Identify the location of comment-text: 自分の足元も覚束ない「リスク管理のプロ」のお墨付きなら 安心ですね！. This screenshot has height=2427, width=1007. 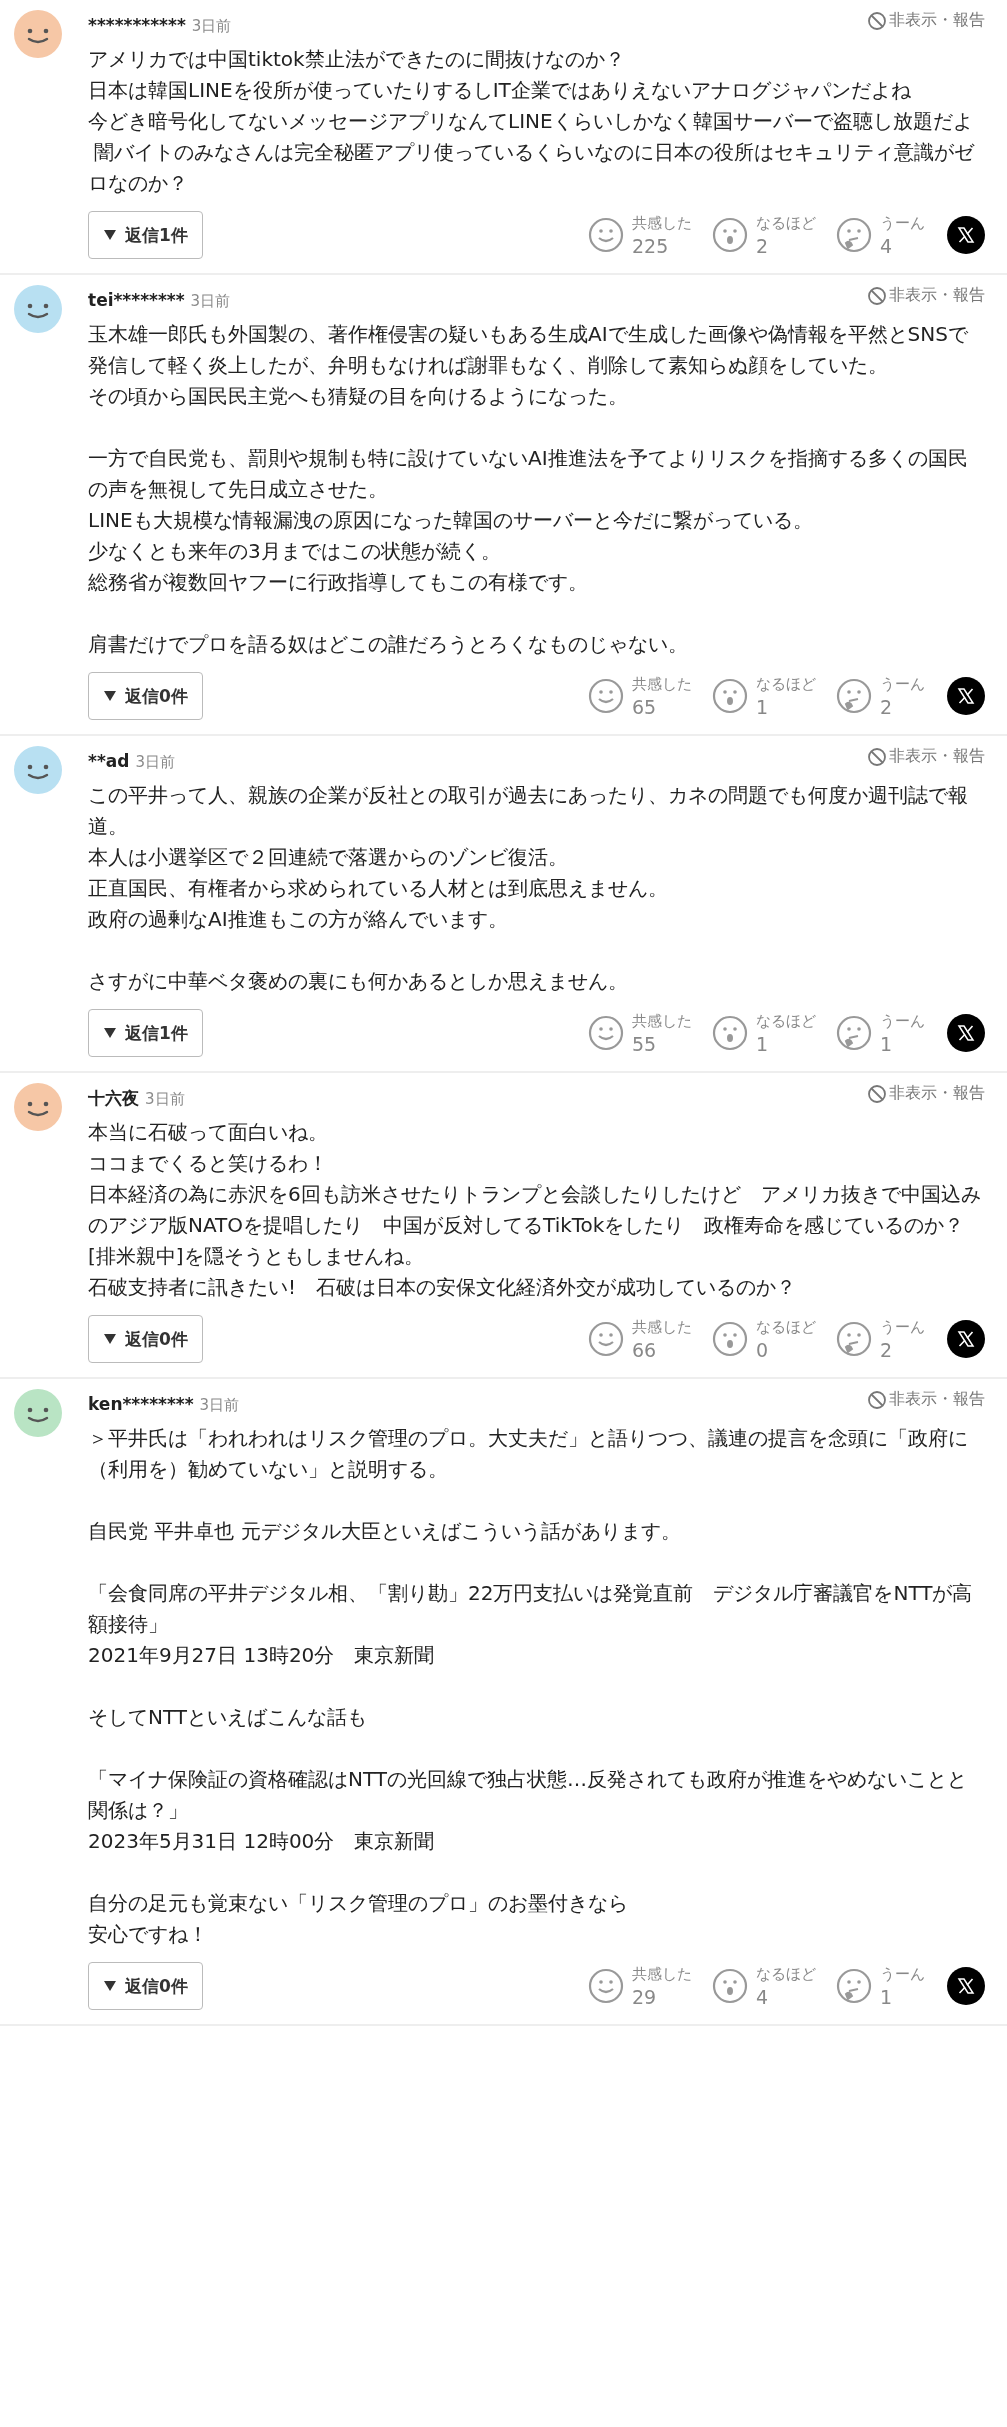
(358, 1919).